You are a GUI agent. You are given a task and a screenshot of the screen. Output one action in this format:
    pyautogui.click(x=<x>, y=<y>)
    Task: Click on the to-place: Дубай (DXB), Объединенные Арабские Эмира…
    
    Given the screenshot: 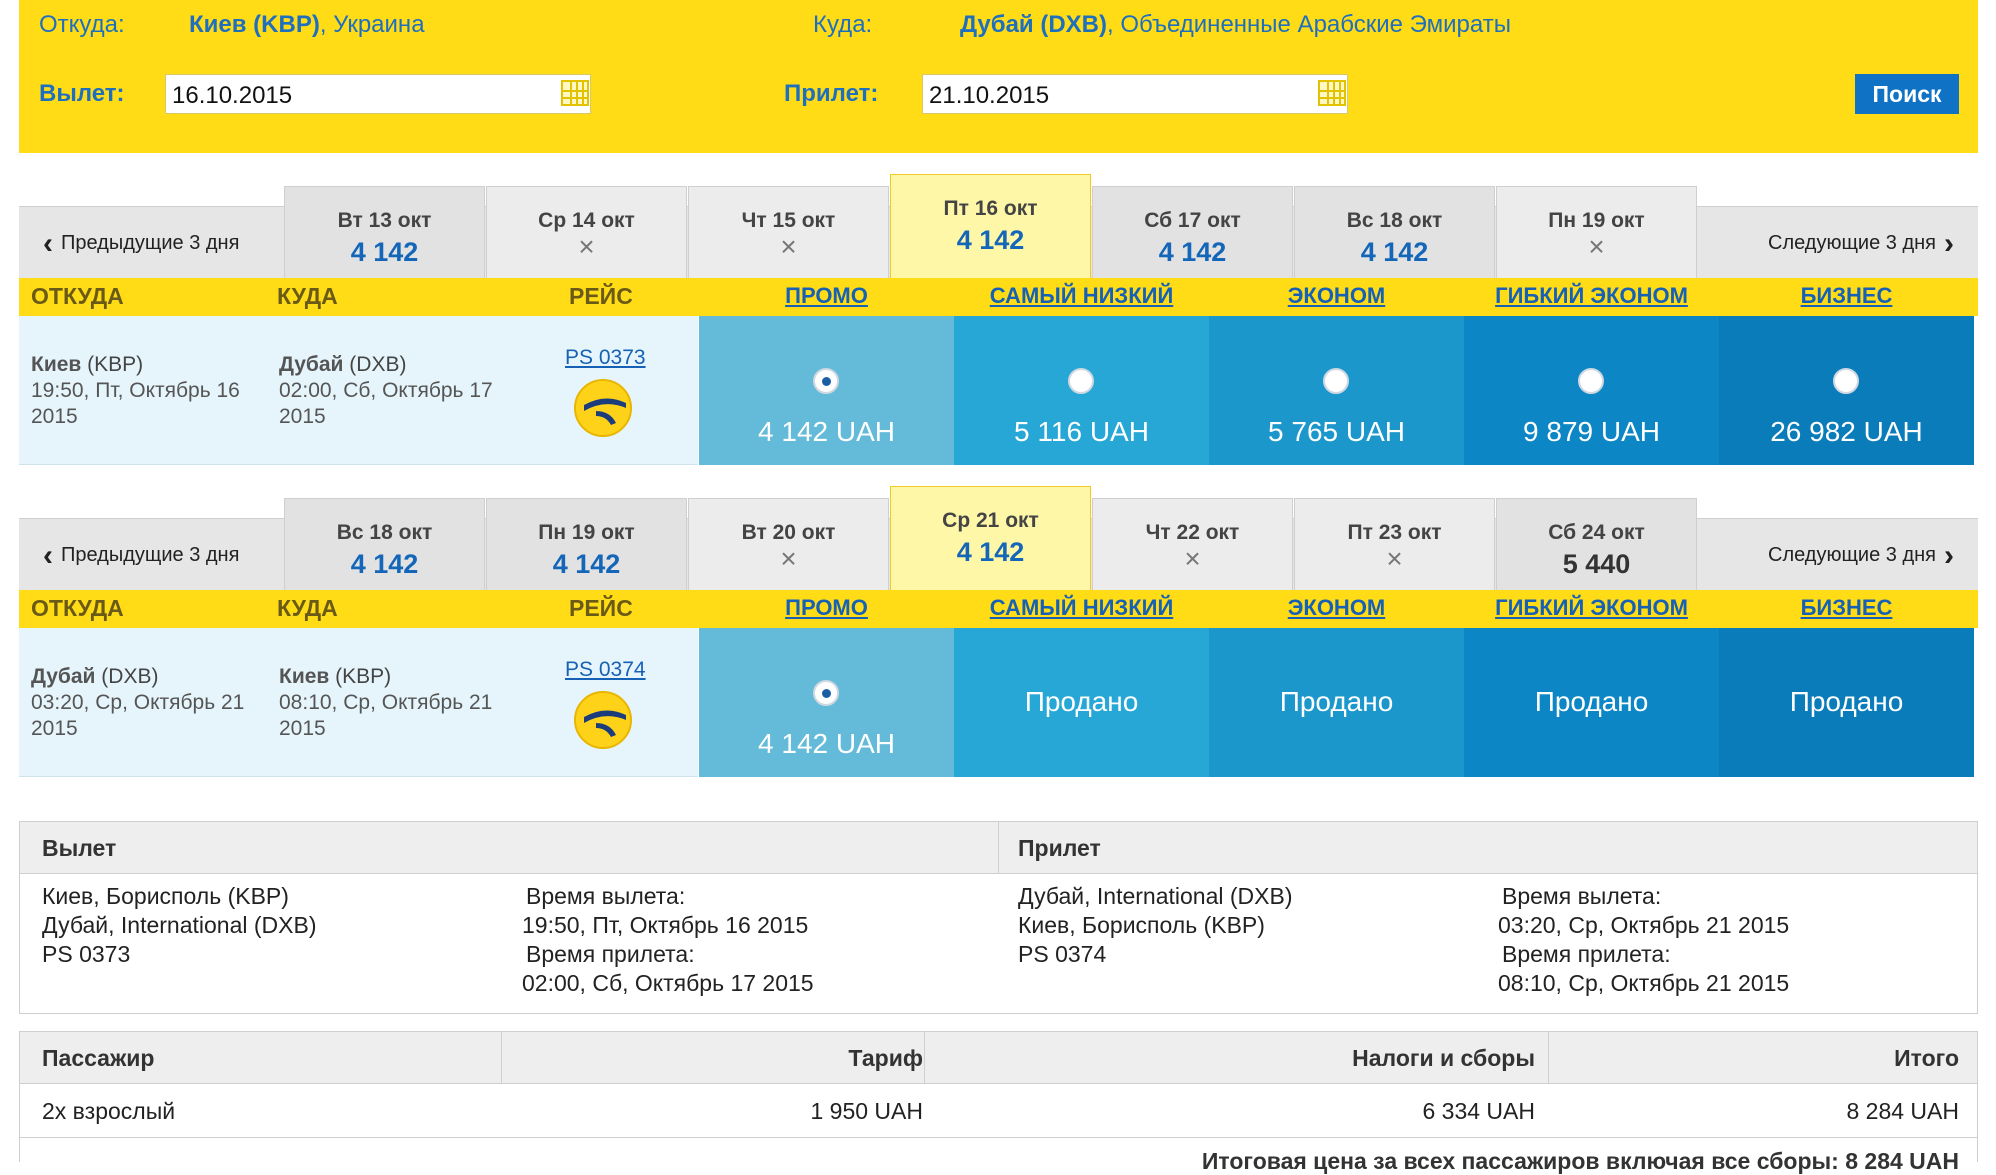 What is the action you would take?
    pyautogui.click(x=1235, y=25)
    